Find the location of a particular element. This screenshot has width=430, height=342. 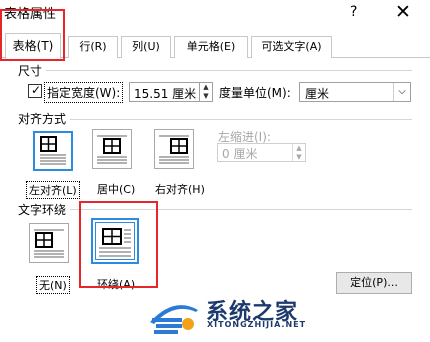

indent-spin-buttons: ▲ ▼ is located at coordinates (298, 152).